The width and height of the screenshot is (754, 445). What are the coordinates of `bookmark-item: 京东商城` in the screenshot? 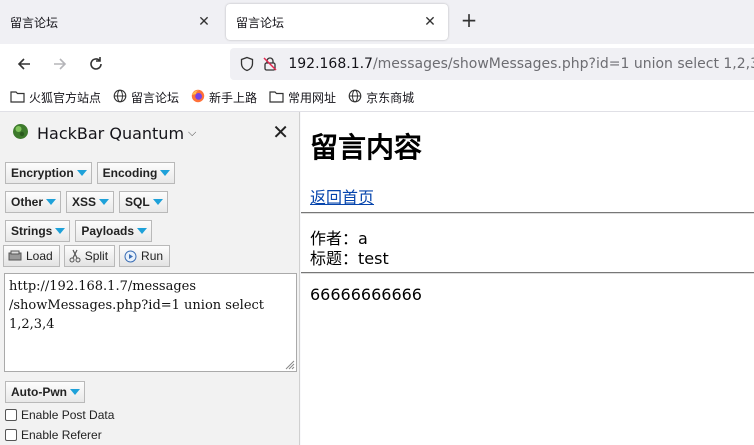 It's located at (381, 97).